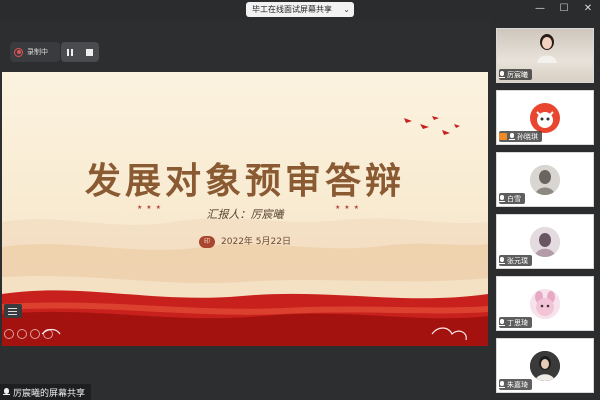  I want to click on slide-toolbar, so click(32, 334).